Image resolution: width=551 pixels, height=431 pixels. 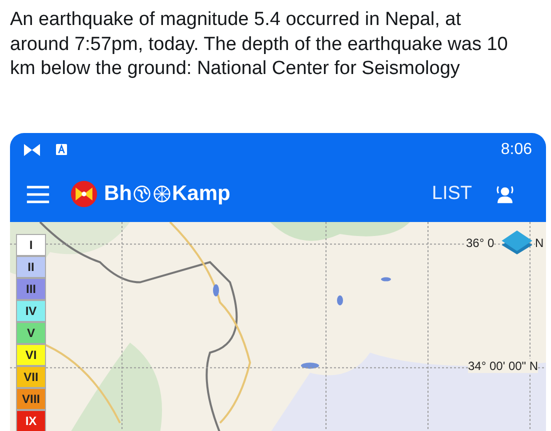 What do you see at coordinates (162, 194) in the screenshot?
I see `wheel-icon` at bounding box center [162, 194].